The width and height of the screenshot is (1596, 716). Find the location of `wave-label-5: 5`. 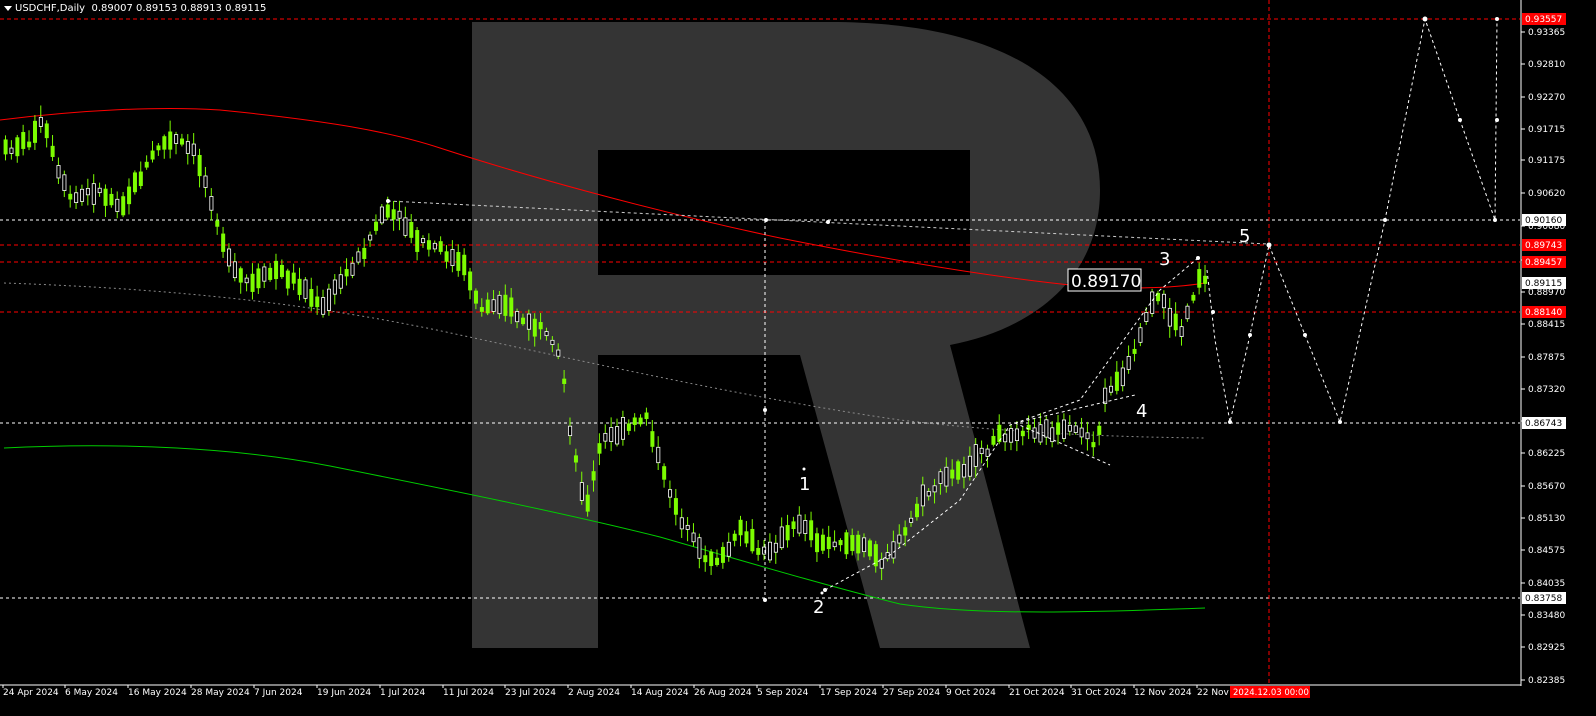

wave-label-5: 5 is located at coordinates (1244, 236).